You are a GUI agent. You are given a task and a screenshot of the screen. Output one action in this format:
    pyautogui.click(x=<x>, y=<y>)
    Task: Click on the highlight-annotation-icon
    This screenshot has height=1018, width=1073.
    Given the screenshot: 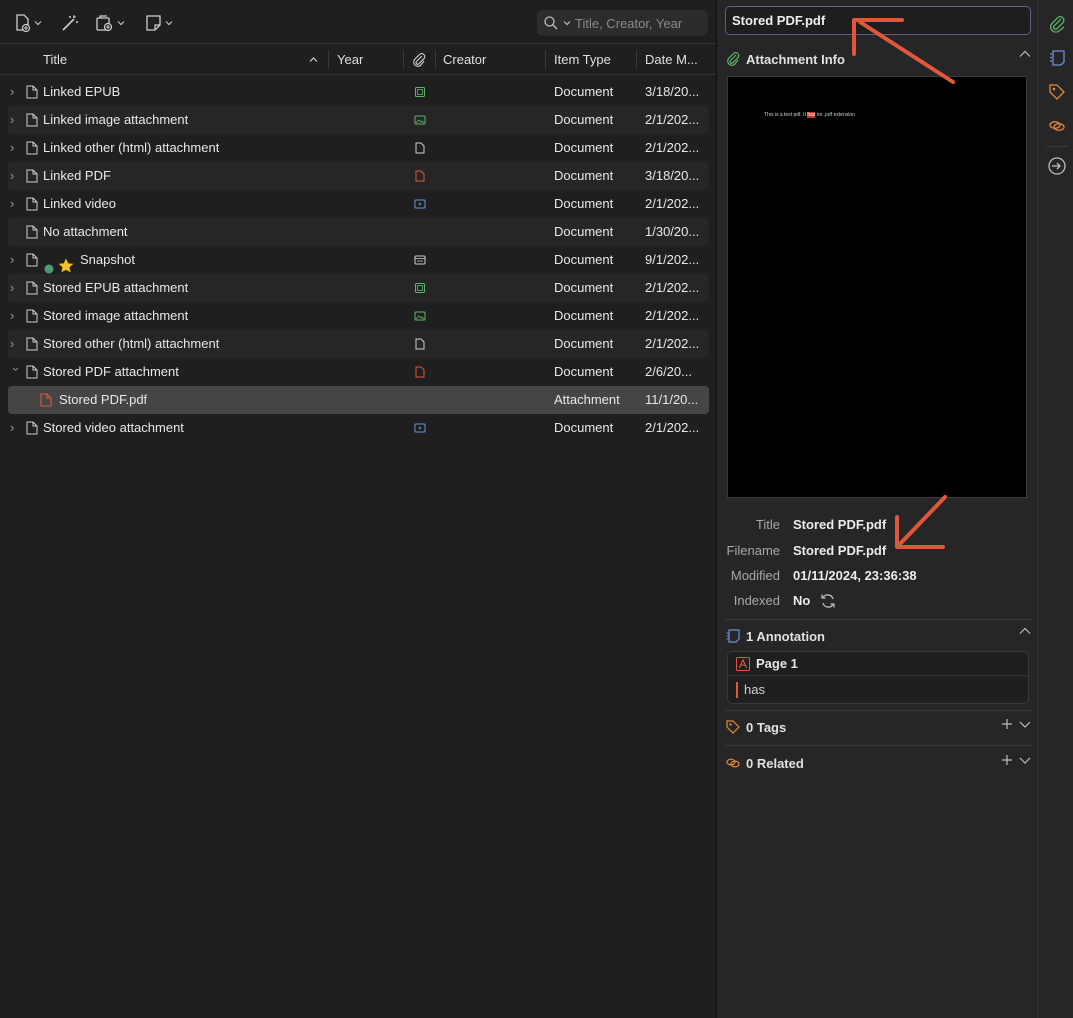 What is the action you would take?
    pyautogui.click(x=743, y=663)
    